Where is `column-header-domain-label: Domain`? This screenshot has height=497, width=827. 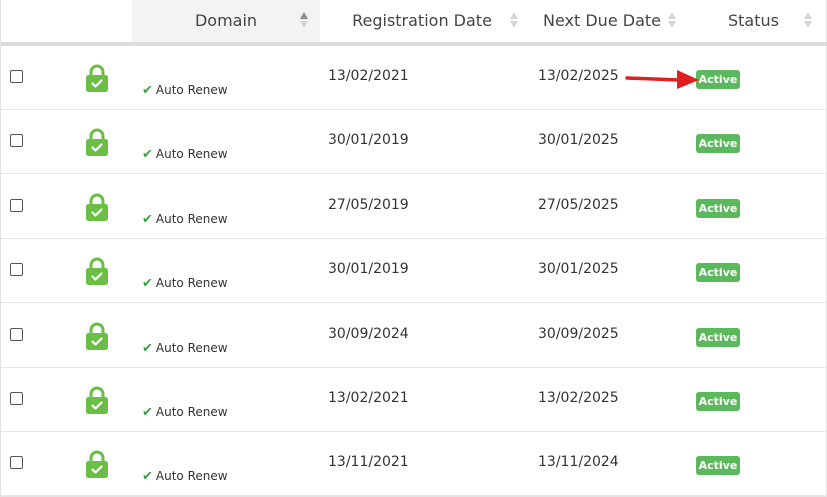
column-header-domain-label: Domain is located at coordinates (226, 20).